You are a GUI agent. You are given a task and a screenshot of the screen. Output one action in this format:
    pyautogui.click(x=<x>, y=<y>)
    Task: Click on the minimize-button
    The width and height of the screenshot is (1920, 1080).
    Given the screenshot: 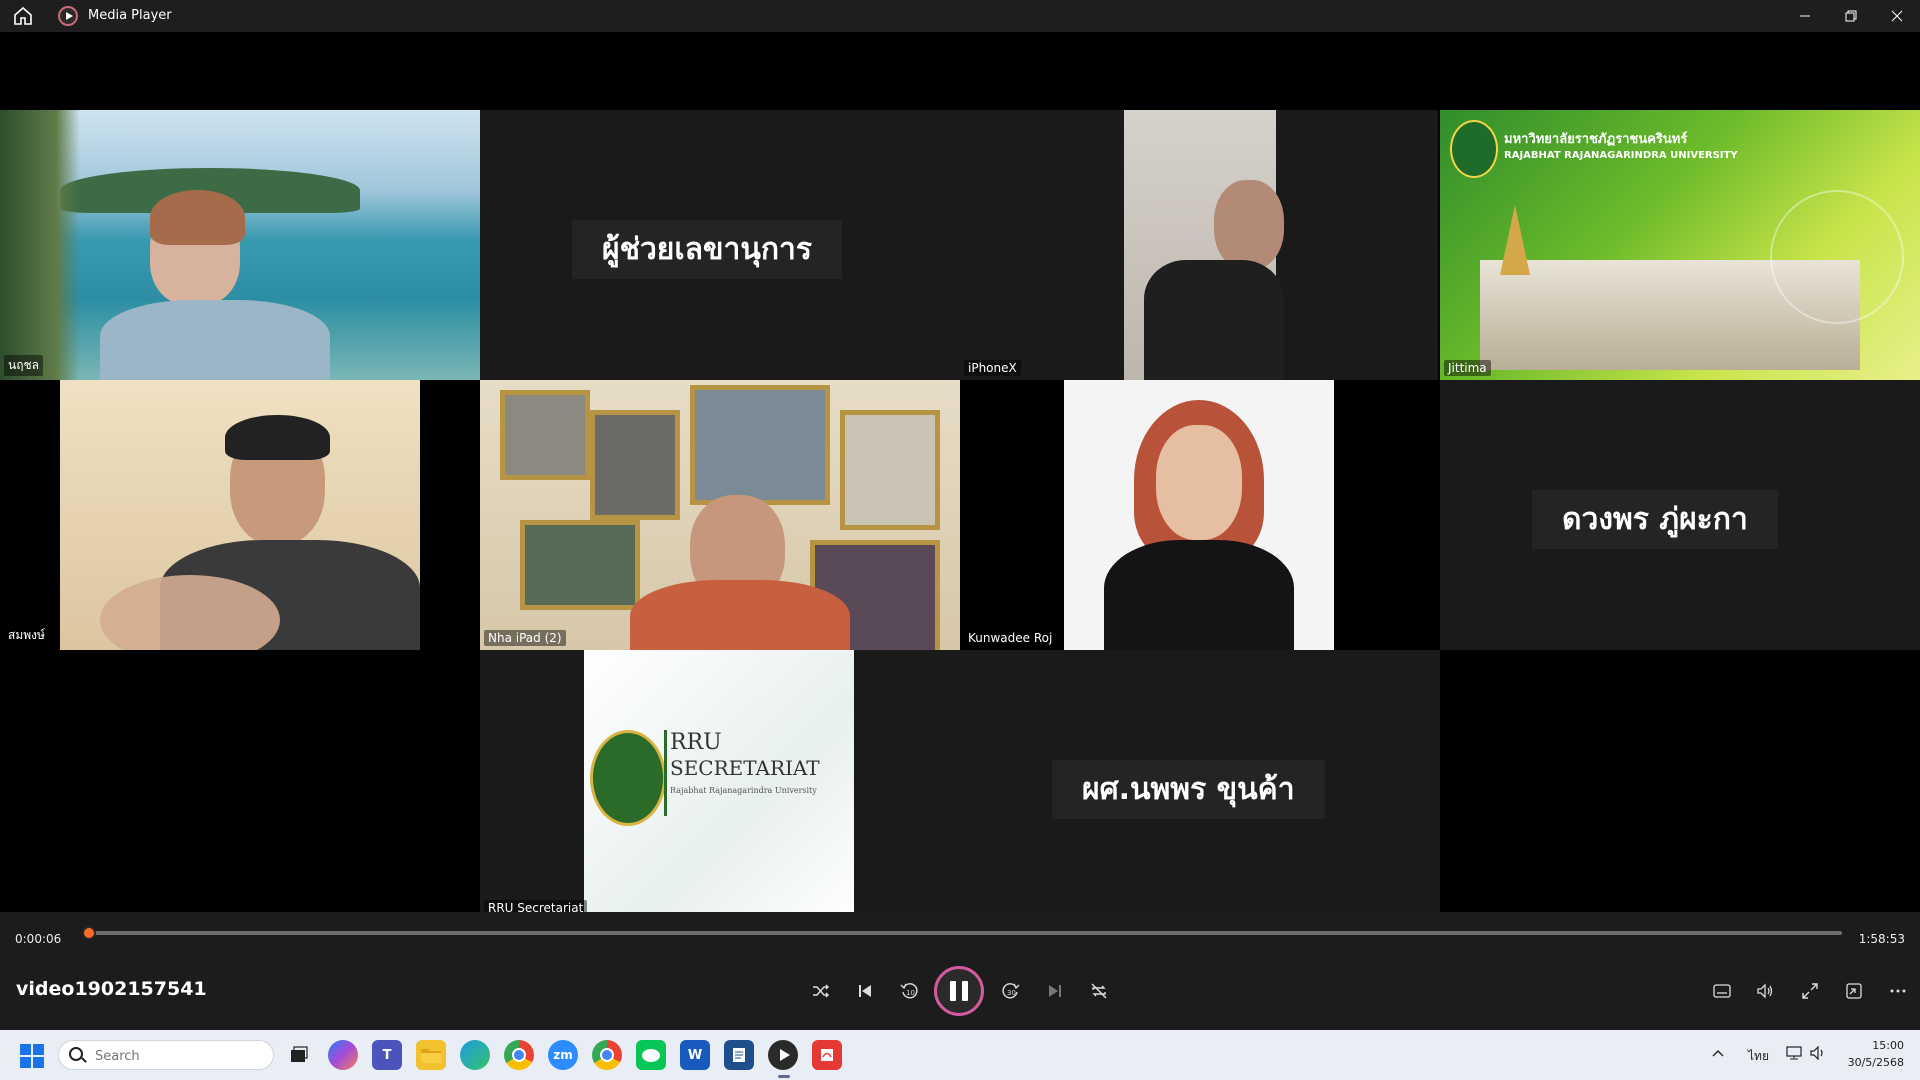 What is the action you would take?
    pyautogui.click(x=1805, y=16)
    